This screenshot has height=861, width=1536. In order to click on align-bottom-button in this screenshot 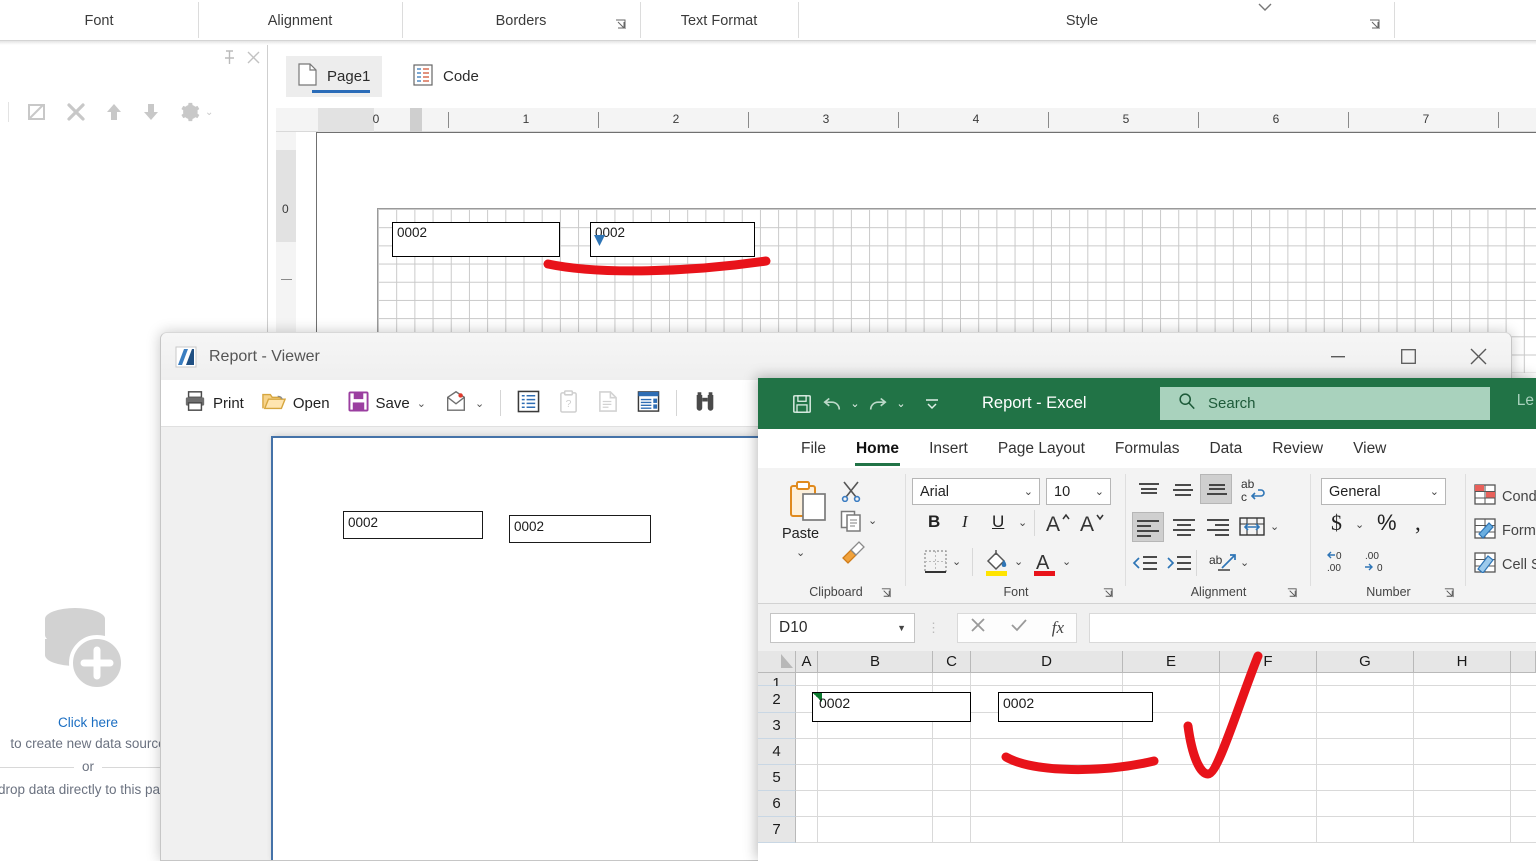, I will do `click(1216, 489)`.